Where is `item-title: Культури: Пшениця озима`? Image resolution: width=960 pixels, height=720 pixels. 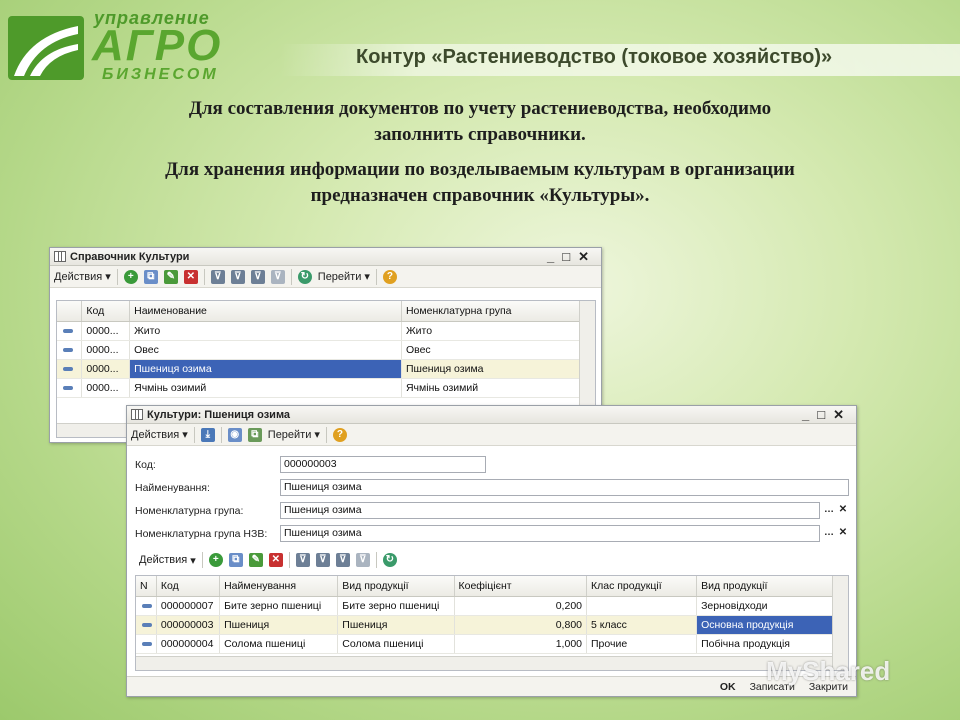
item-title: Культури: Пшениця озима is located at coordinates (219, 415).